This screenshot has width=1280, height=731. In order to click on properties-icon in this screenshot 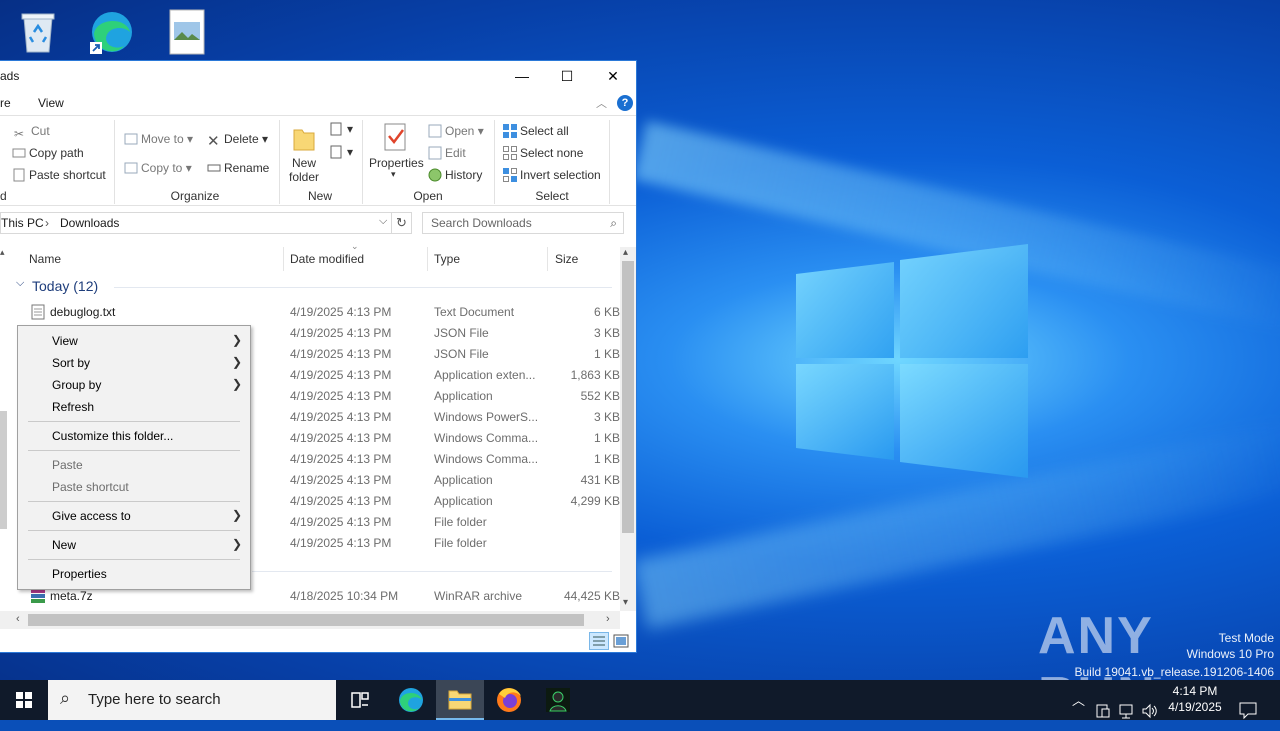, I will do `click(395, 137)`.